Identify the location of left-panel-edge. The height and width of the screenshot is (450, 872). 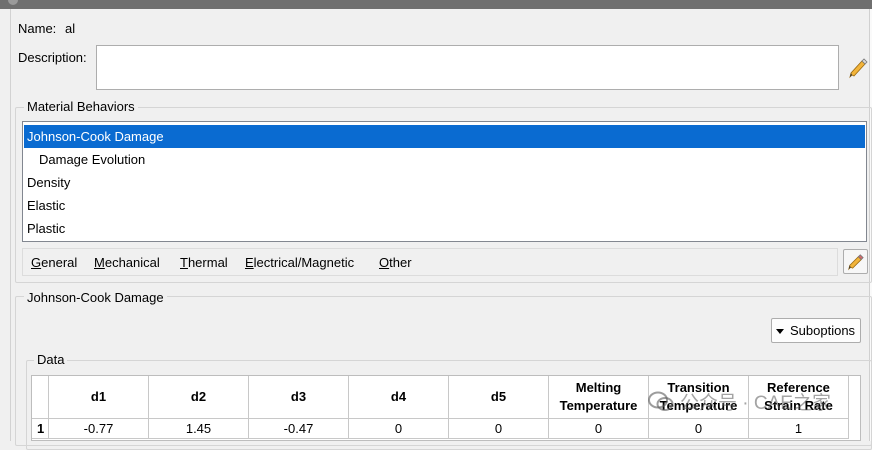
(5, 225).